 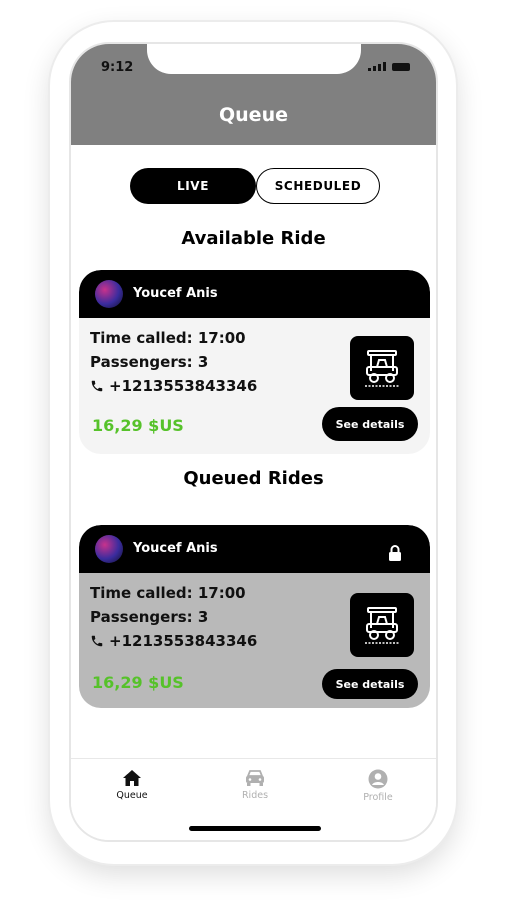 What do you see at coordinates (389, 66) in the screenshot?
I see `status-icons` at bounding box center [389, 66].